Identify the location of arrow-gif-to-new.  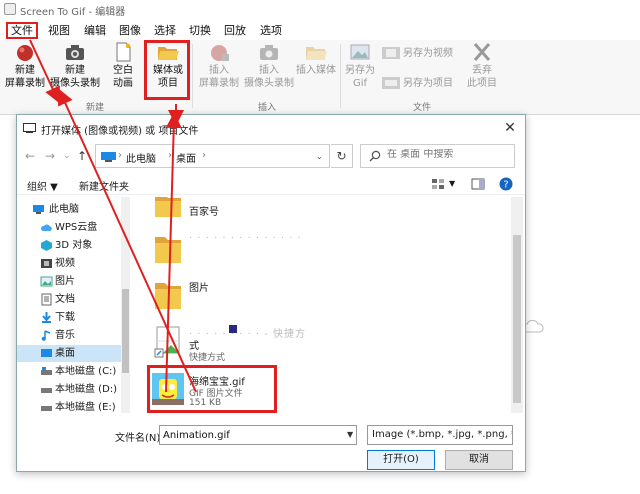
(127, 240).